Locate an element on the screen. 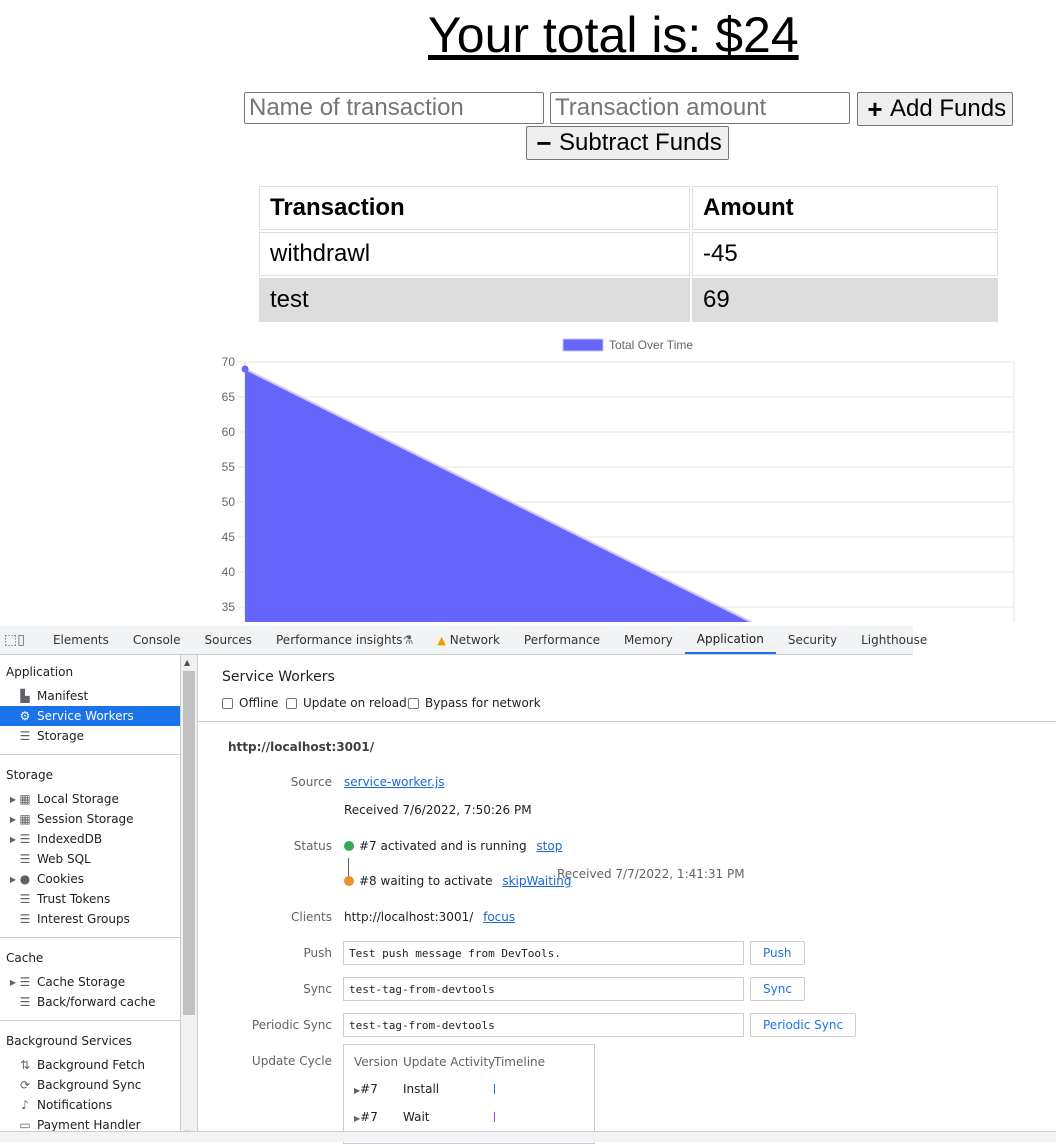  add-funds-button: + Add Funds is located at coordinates (935, 109).